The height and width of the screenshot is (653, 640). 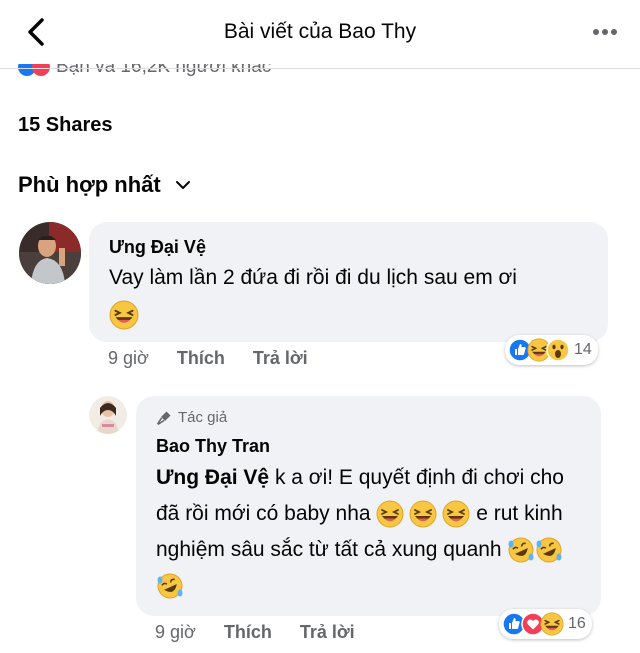 I want to click on reaction-badge: 14, so click(x=551, y=350).